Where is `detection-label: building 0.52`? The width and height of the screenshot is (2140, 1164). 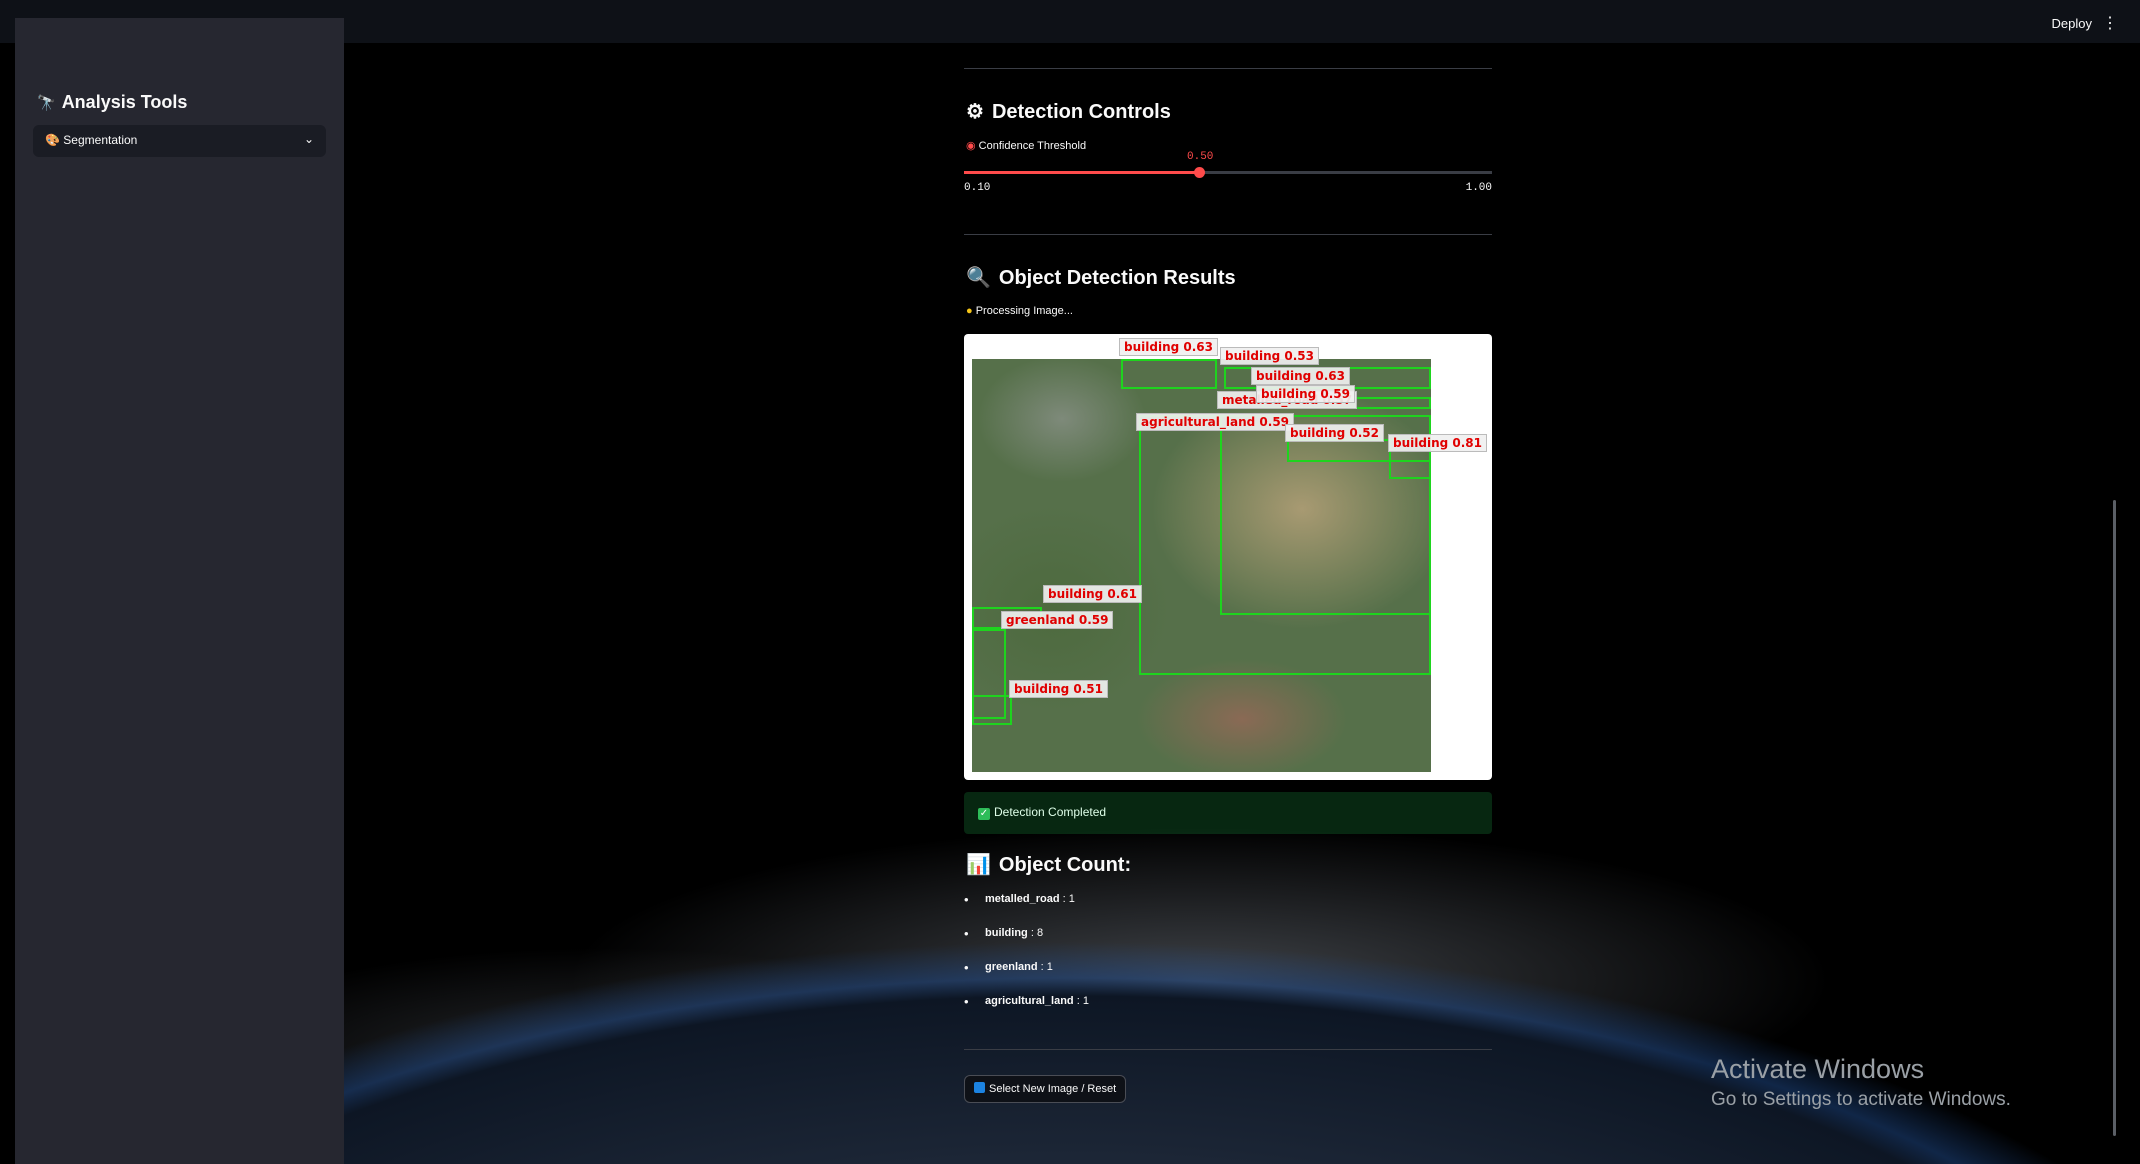 detection-label: building 0.52 is located at coordinates (1334, 433).